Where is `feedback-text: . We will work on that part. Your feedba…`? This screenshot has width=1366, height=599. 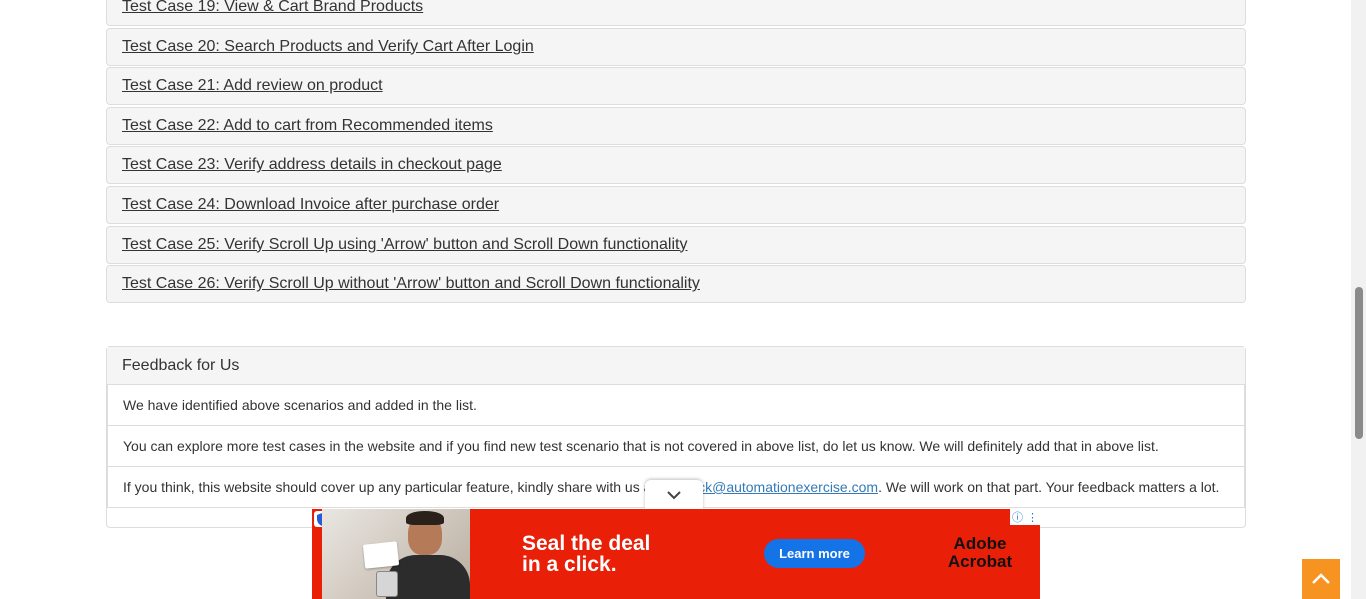
feedback-text: . We will work on that part. Your feedba… is located at coordinates (1049, 487).